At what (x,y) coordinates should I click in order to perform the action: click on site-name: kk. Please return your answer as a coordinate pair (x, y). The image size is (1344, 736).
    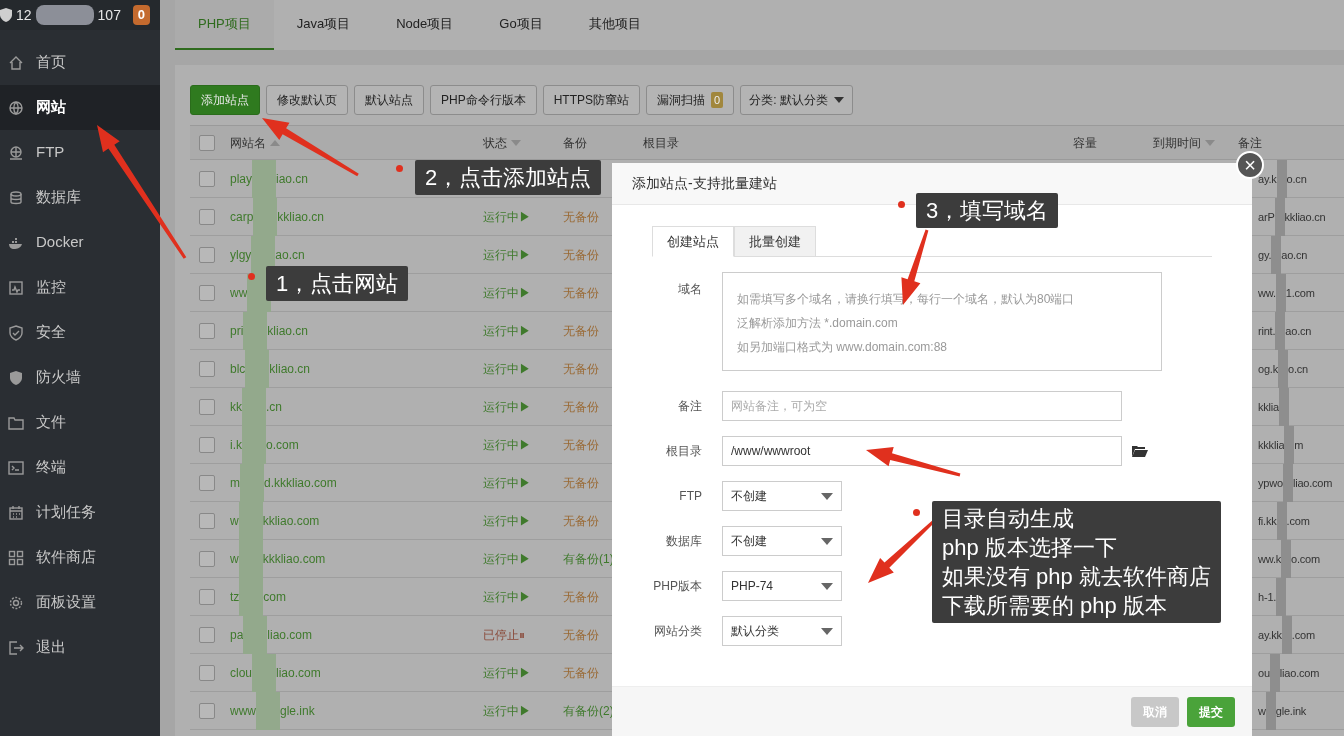
    Looking at the image, I should click on (236, 407).